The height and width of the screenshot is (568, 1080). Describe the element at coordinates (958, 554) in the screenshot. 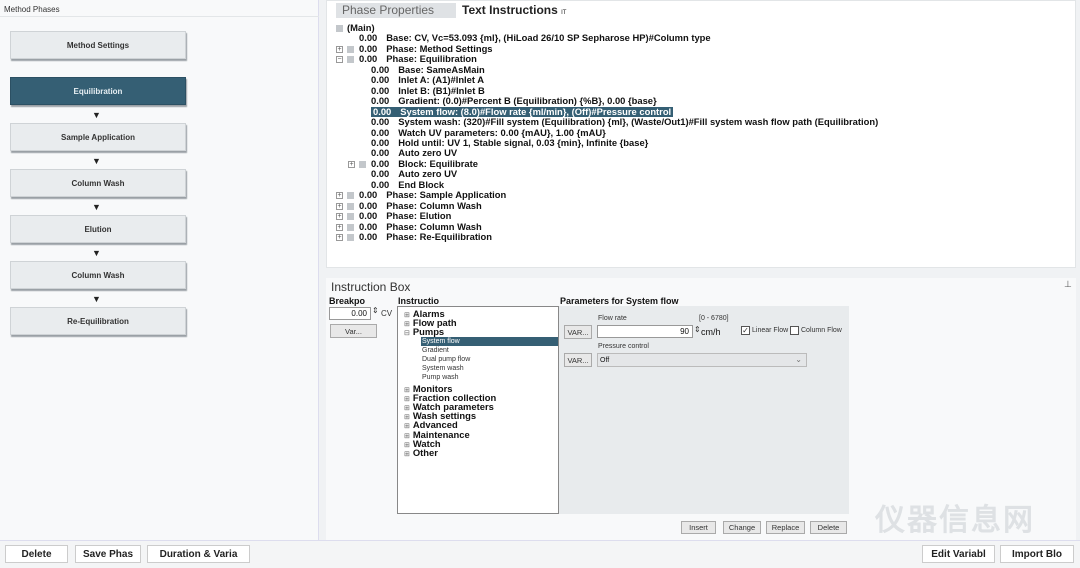

I see `edit-variables-button: Edit Variabl` at that location.